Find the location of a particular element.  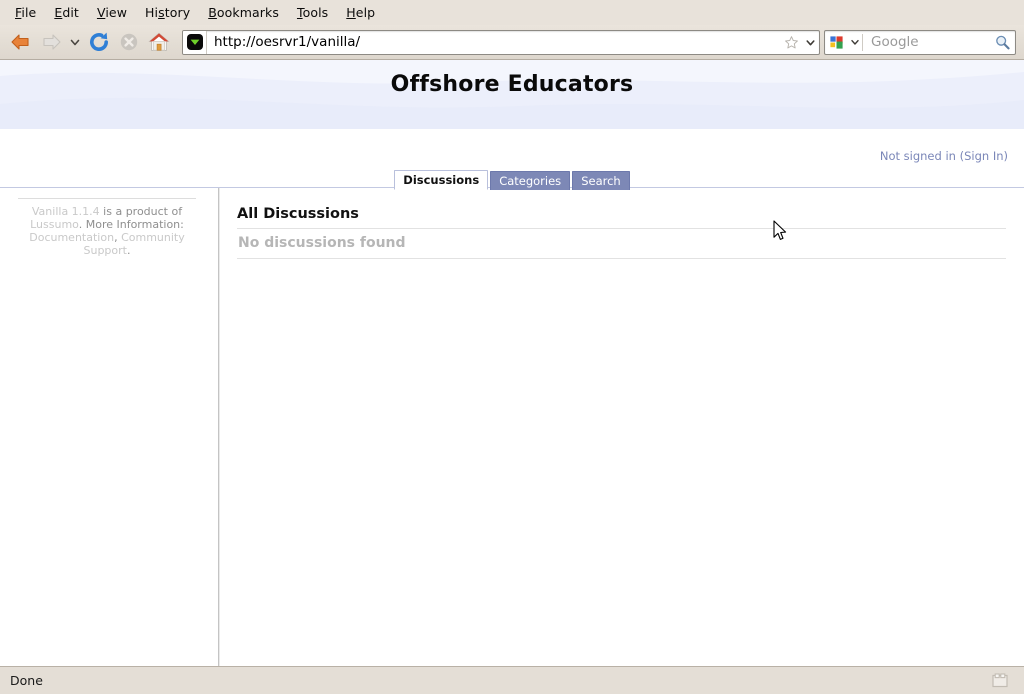

address-dropdown-button is located at coordinates (810, 42).